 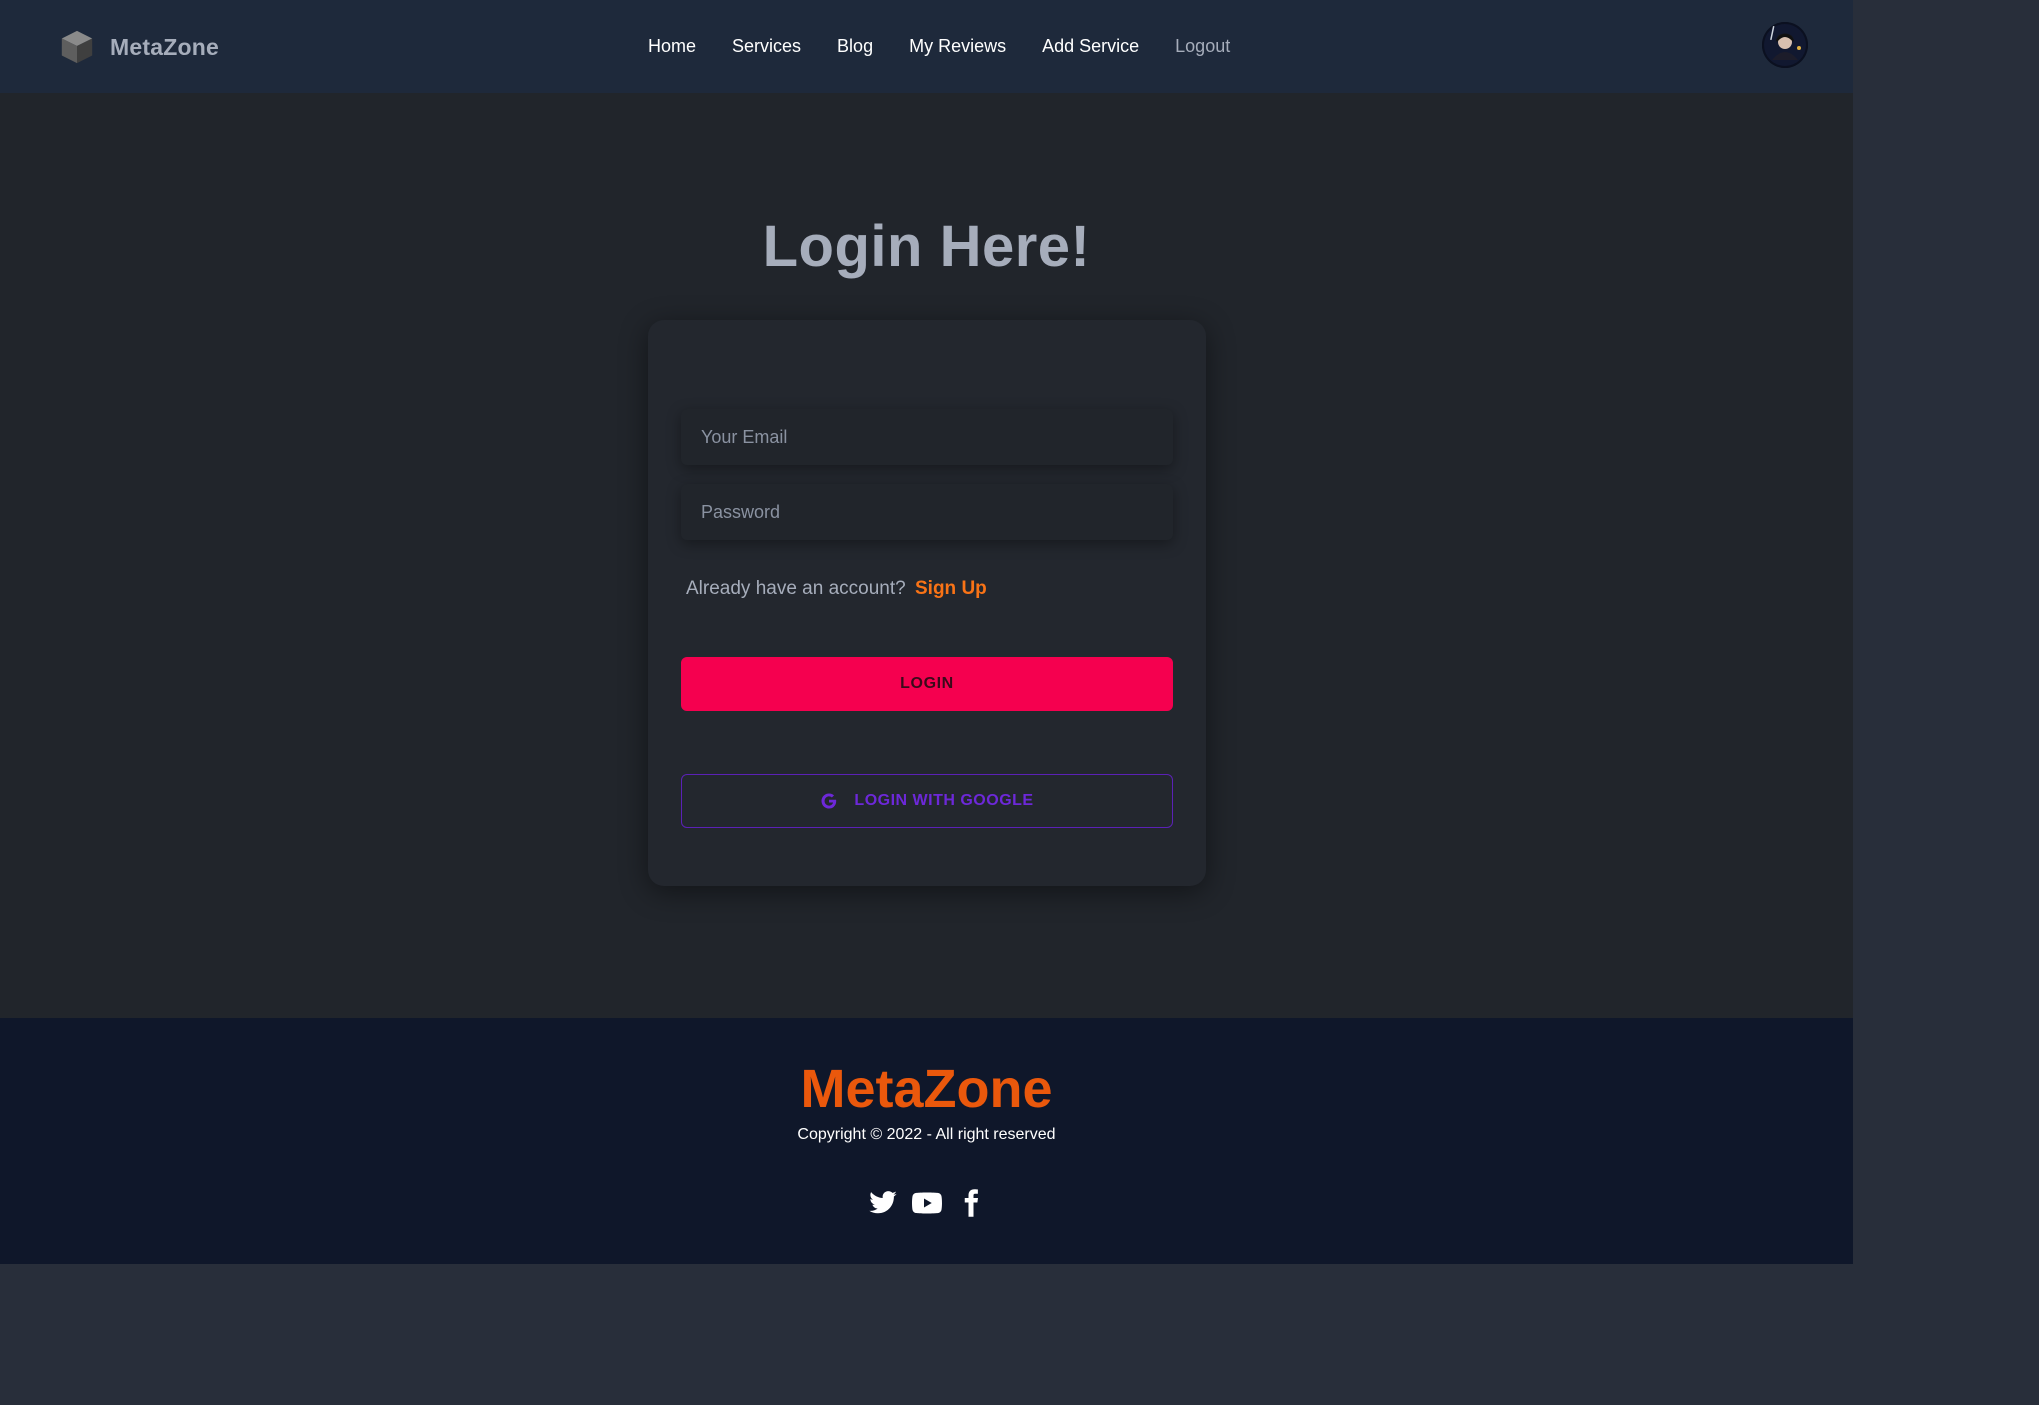 What do you see at coordinates (883, 1203) in the screenshot?
I see `twitter-icon` at bounding box center [883, 1203].